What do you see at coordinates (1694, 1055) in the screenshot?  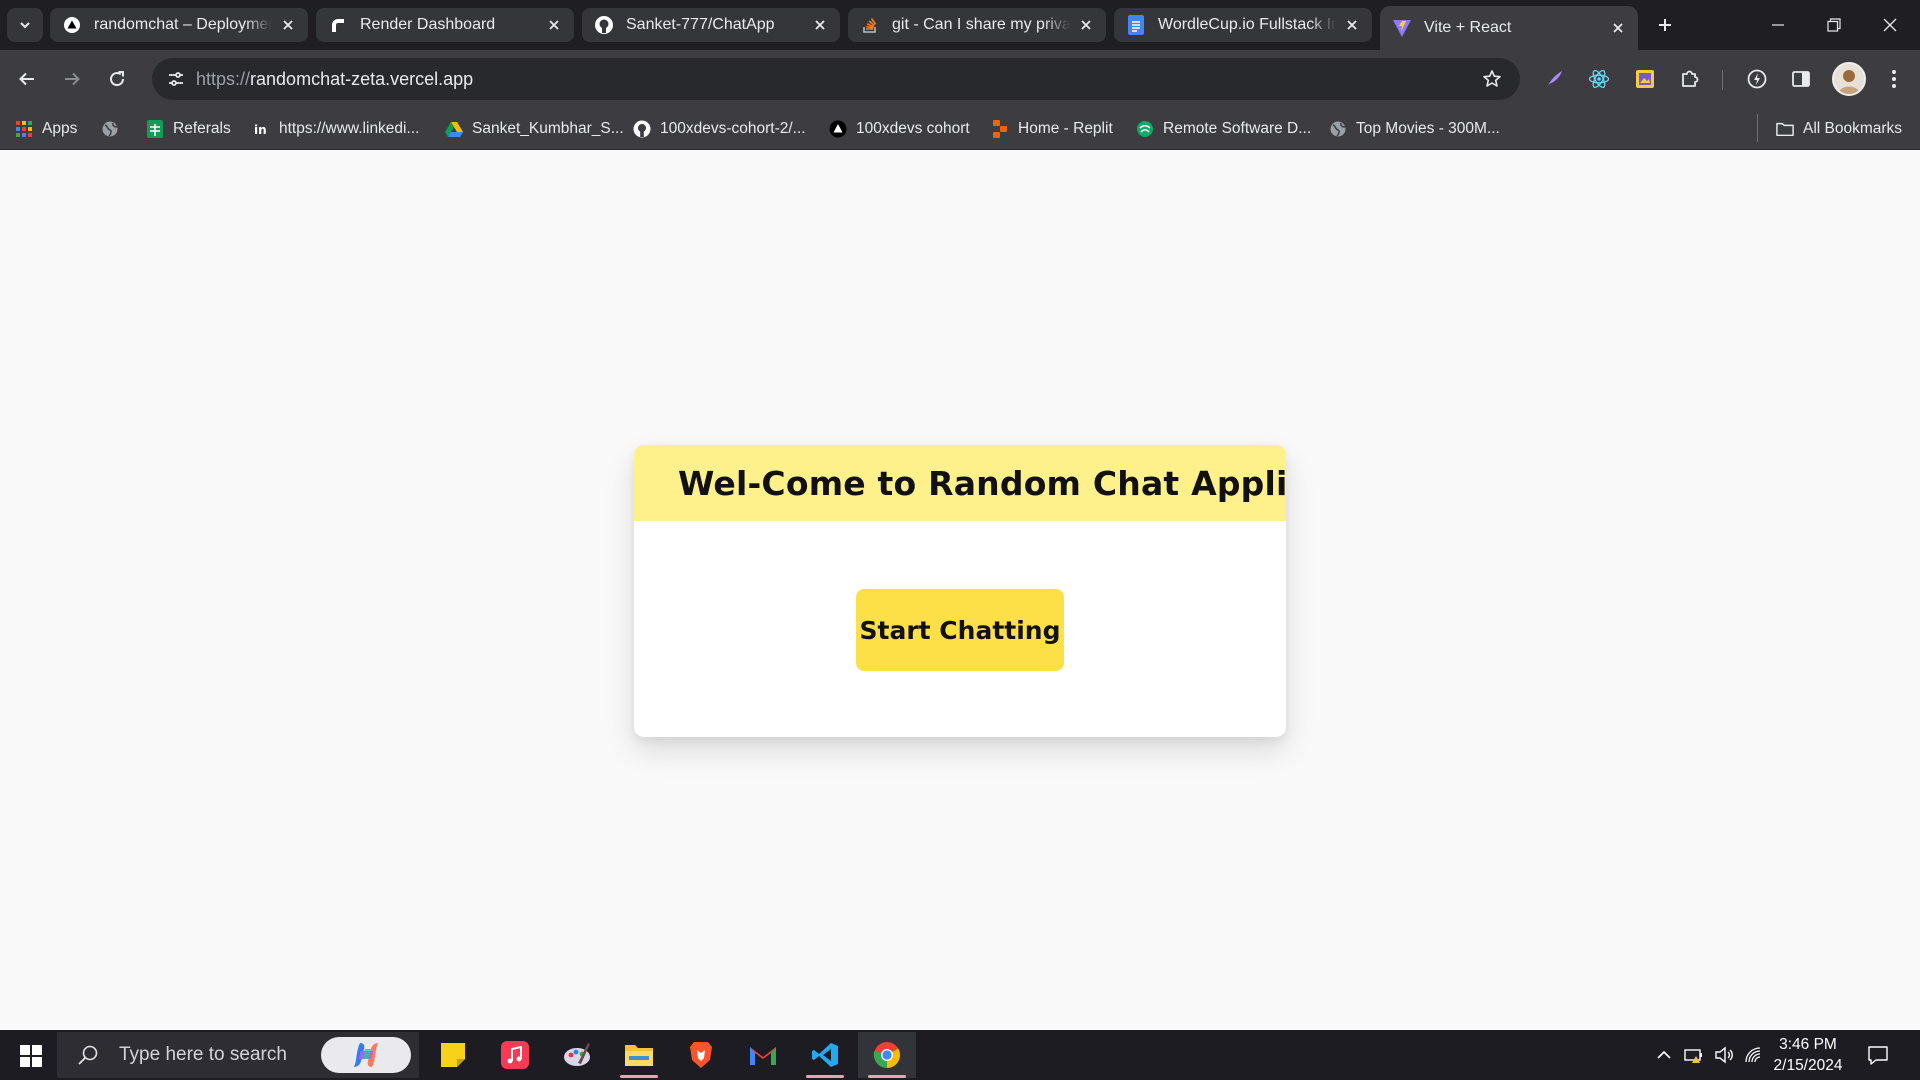 I see `battery-tray-icon` at bounding box center [1694, 1055].